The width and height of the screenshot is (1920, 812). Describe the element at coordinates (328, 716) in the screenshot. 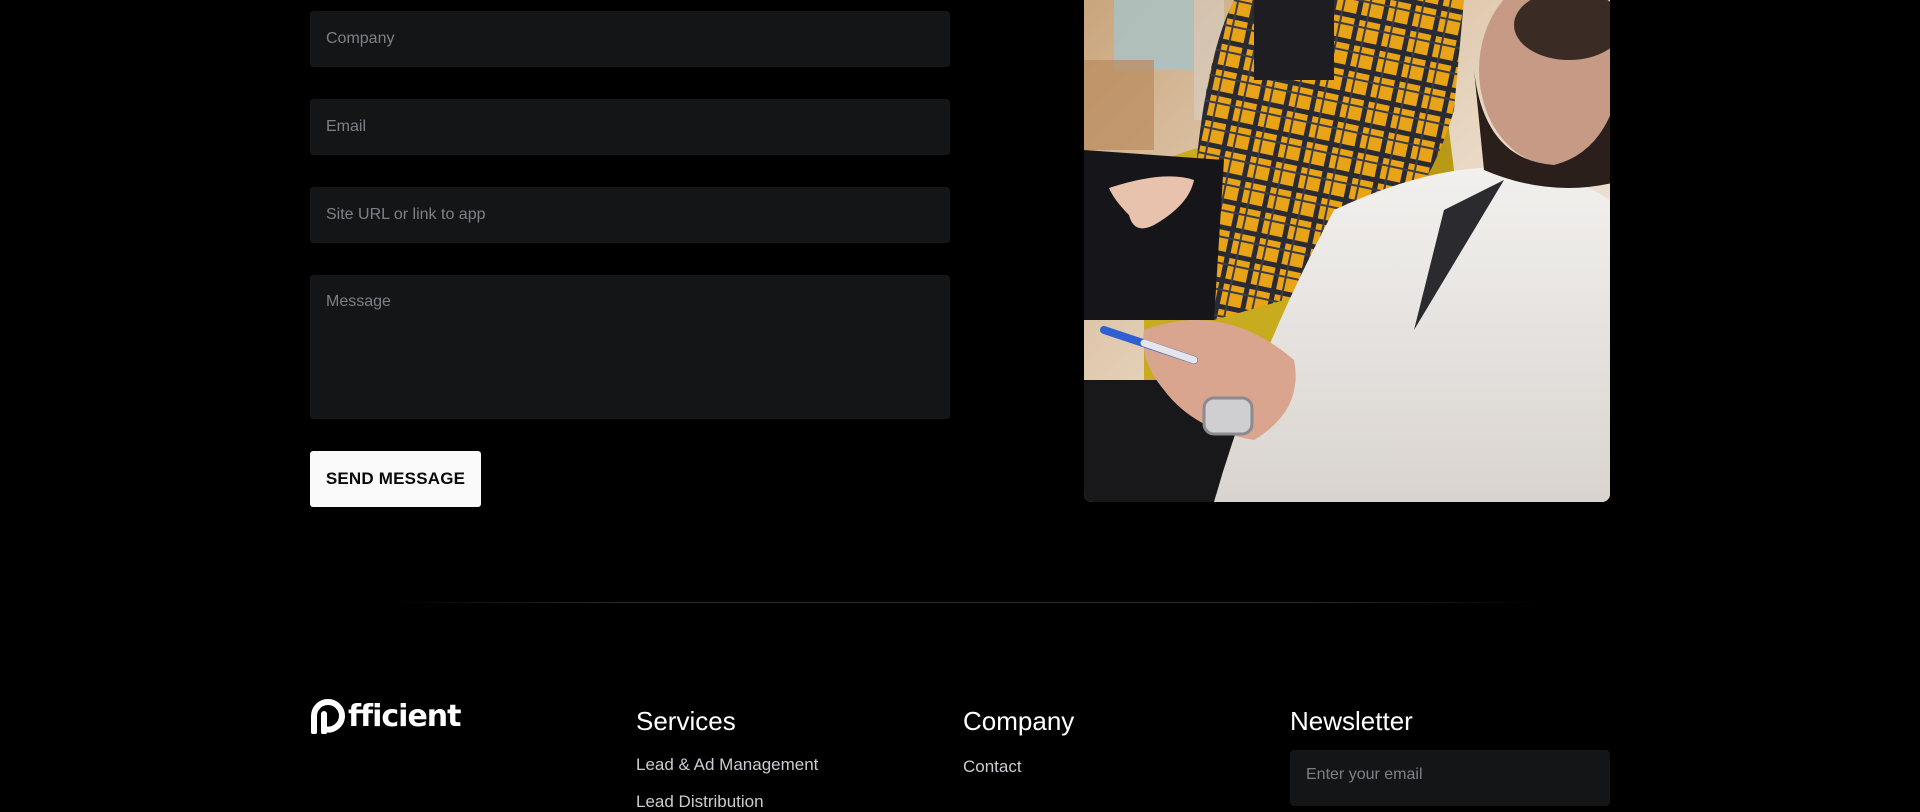

I see `logo-mark-icon` at that location.